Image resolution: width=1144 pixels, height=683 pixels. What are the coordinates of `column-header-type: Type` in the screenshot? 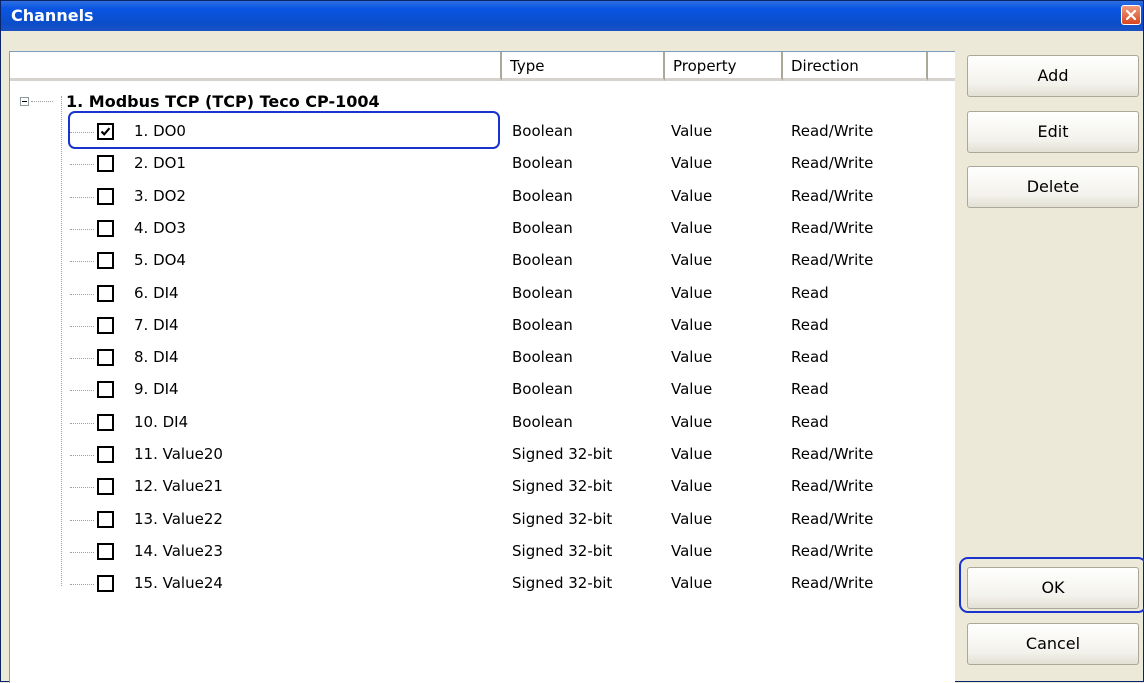 It's located at (583, 66).